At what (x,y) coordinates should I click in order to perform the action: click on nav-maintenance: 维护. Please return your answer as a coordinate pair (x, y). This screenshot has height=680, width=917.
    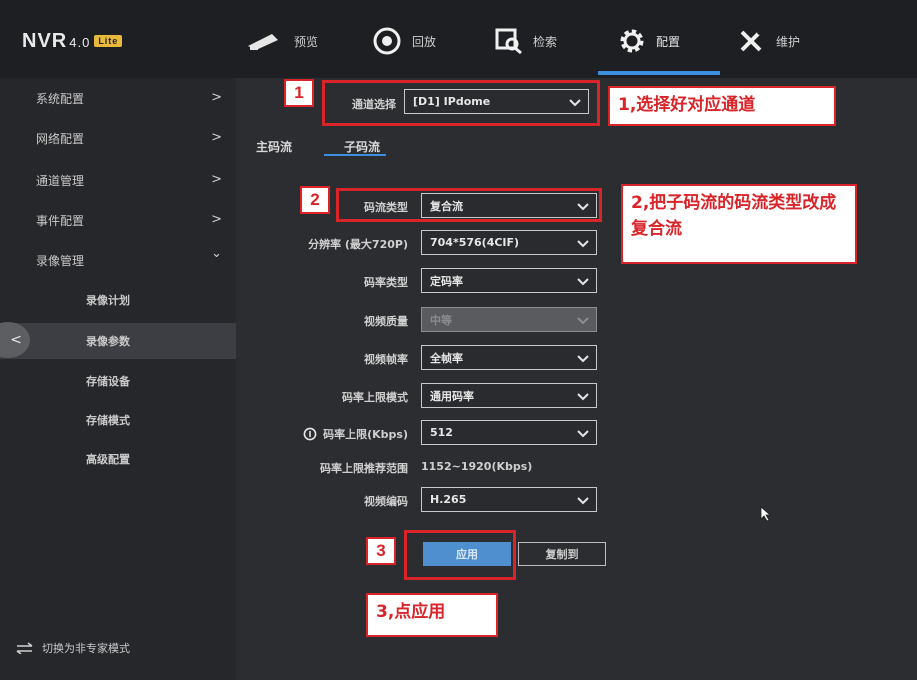
    Looking at the image, I should click on (769, 41).